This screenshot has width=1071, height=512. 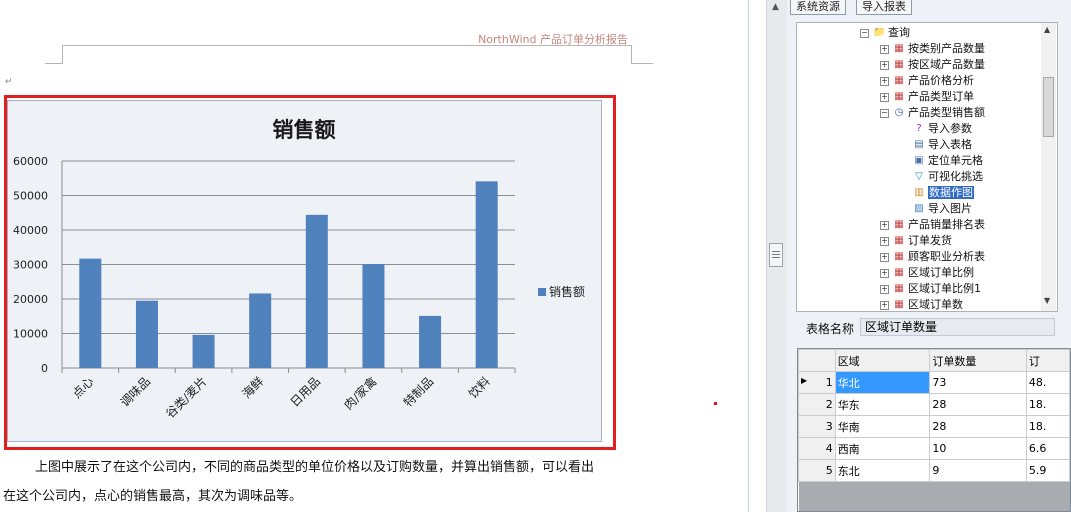 I want to click on clock-icon: ◷, so click(x=899, y=112).